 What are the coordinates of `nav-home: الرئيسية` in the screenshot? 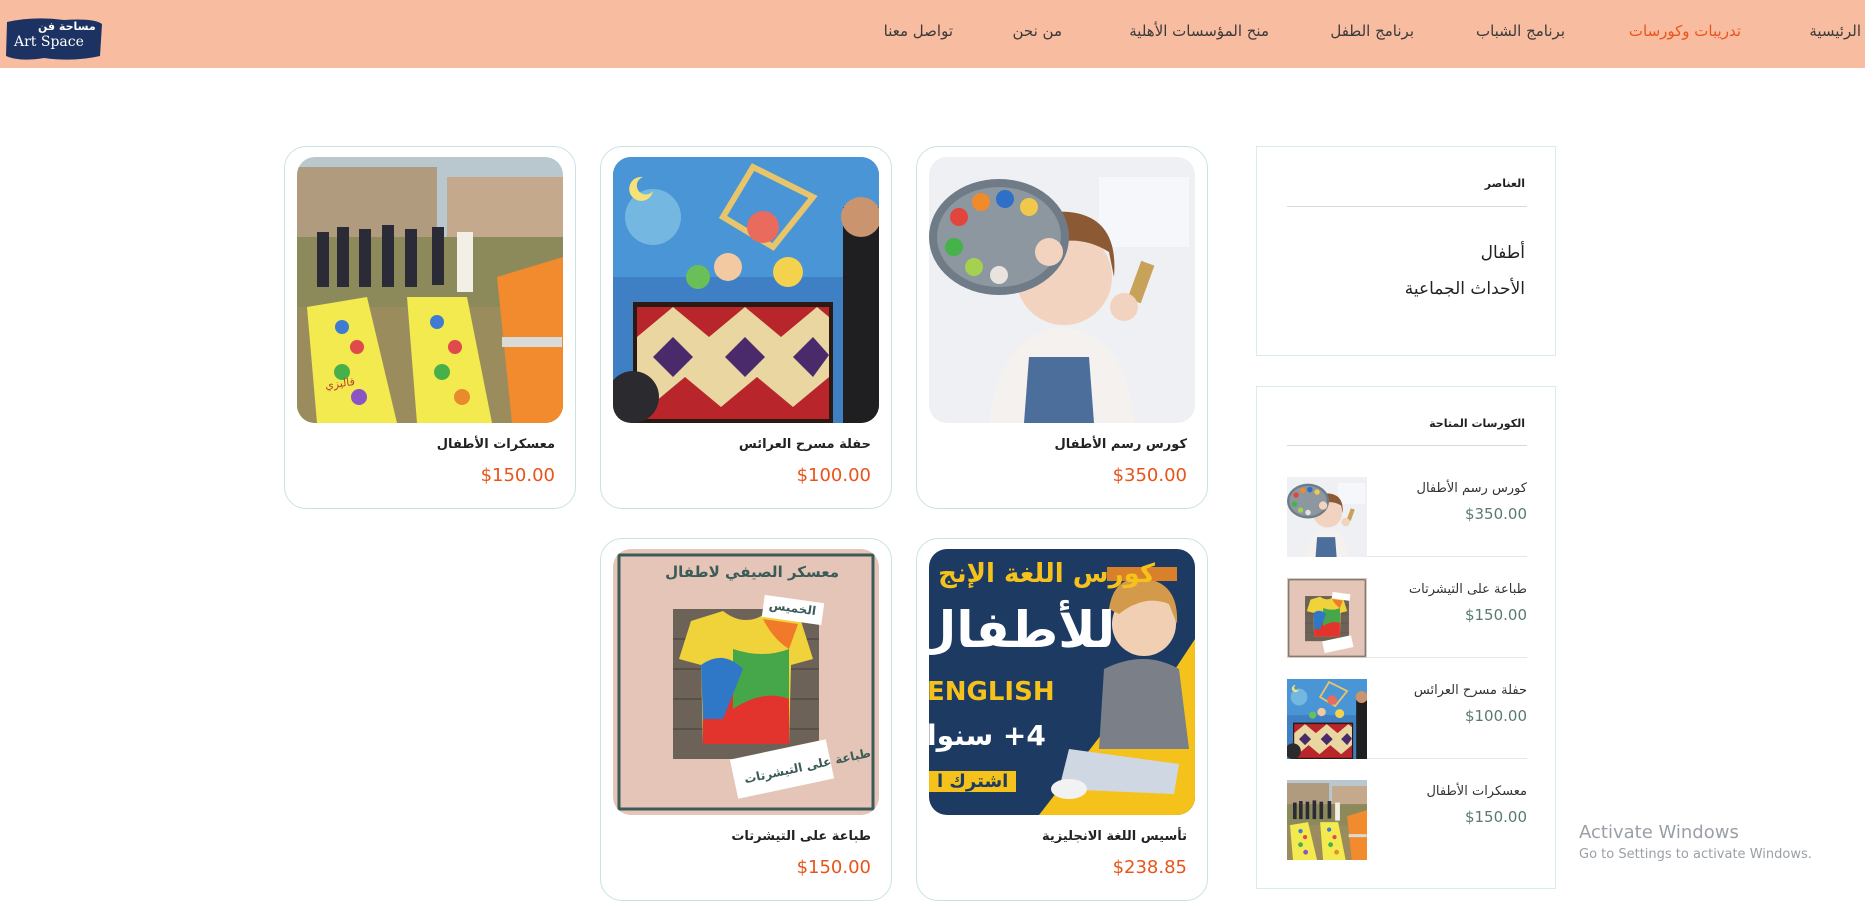 It's located at (1835, 31).